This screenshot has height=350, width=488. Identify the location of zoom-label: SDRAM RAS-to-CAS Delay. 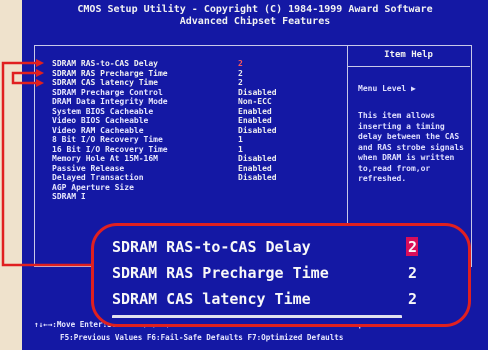
(211, 247).